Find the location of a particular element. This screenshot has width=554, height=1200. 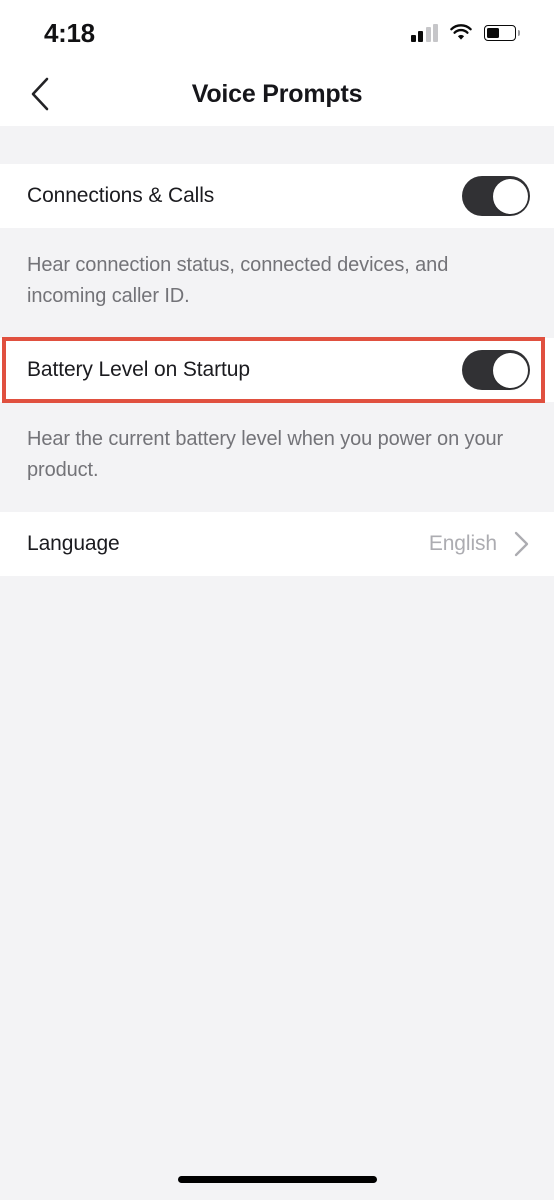

back-button is located at coordinates (40, 94).